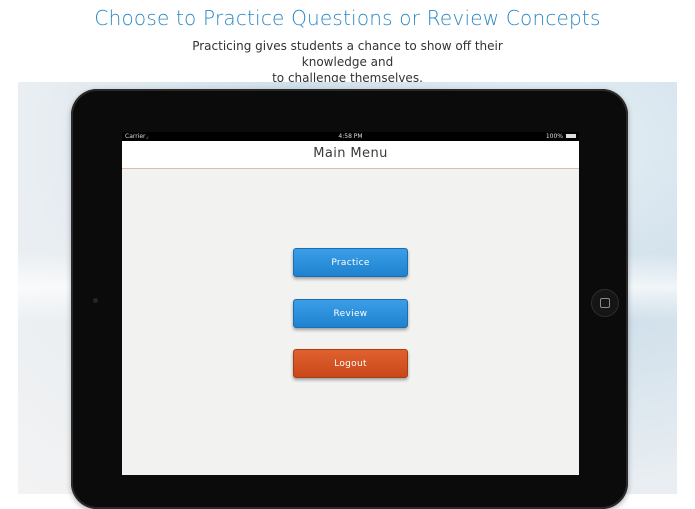 This screenshot has width=695, height=509. I want to click on review-button-label: Review, so click(350, 313).